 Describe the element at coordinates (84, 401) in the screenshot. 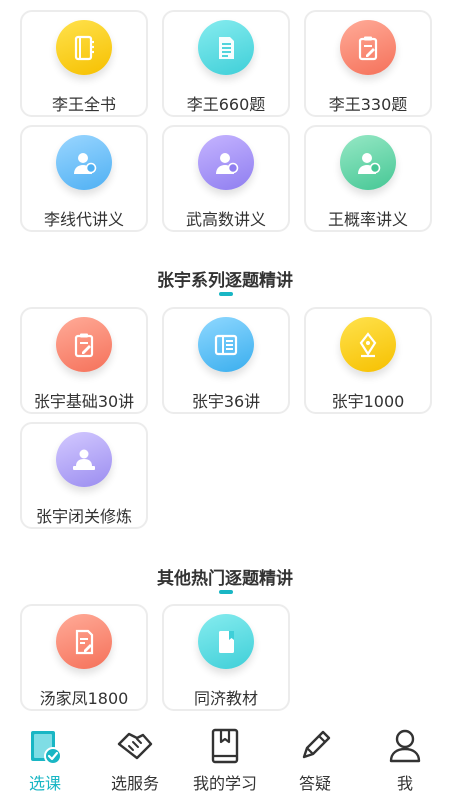

I see `course-label: 张宇基础30讲` at that location.